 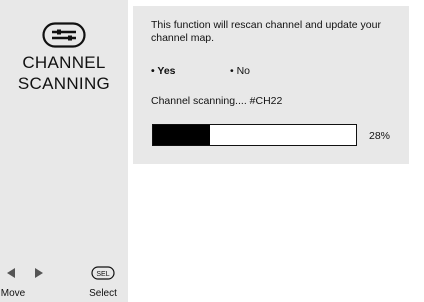 I want to click on left-right-arrows-icon, so click(x=25, y=273).